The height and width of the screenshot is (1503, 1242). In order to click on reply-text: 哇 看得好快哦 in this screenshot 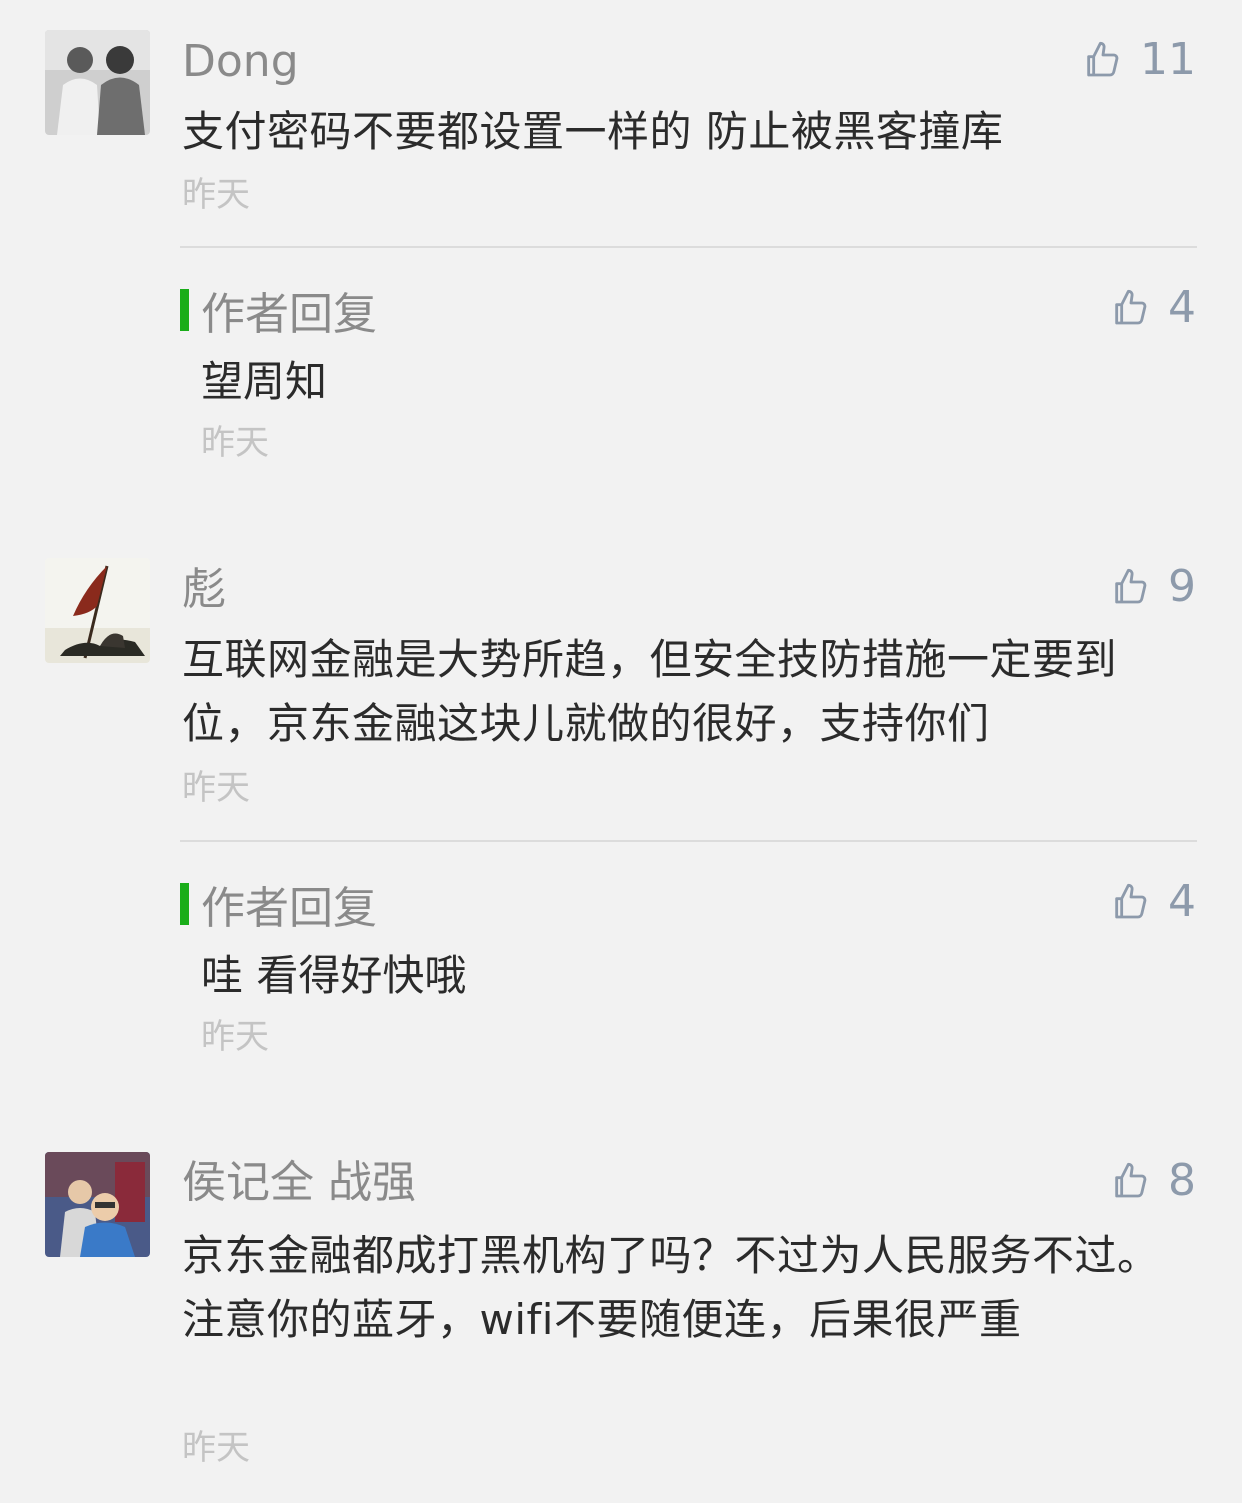, I will do `click(334, 975)`.